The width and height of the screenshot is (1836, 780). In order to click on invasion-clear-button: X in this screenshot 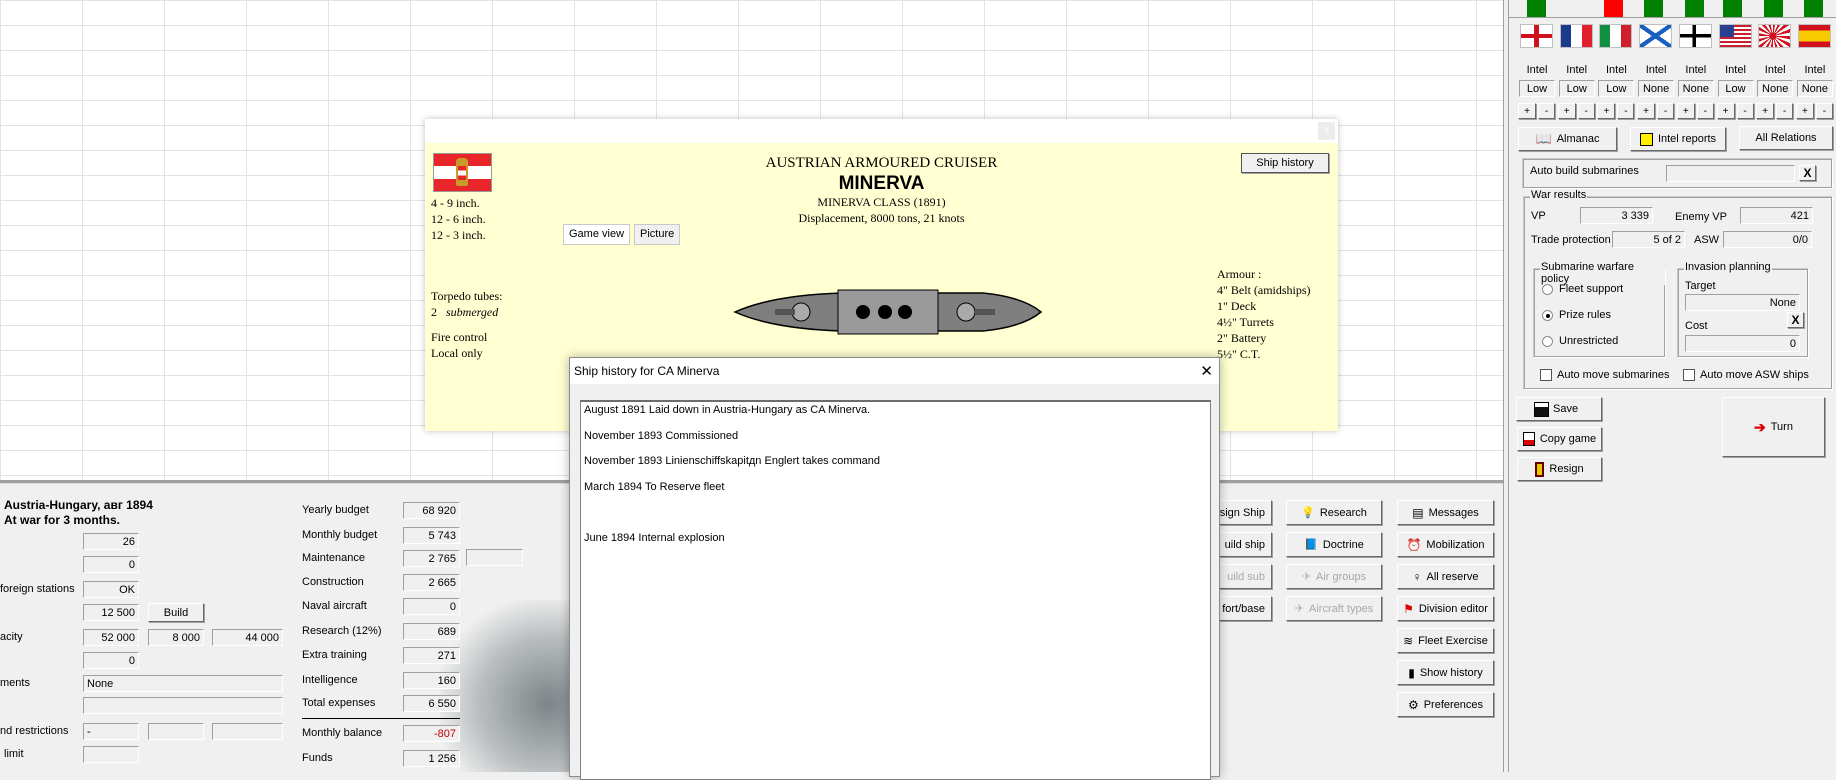, I will do `click(1795, 320)`.